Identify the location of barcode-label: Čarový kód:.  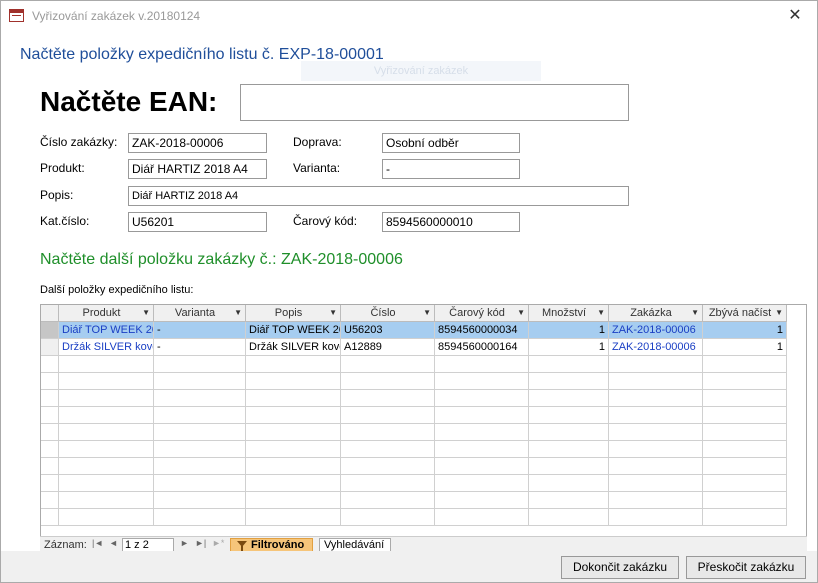
(325, 221).